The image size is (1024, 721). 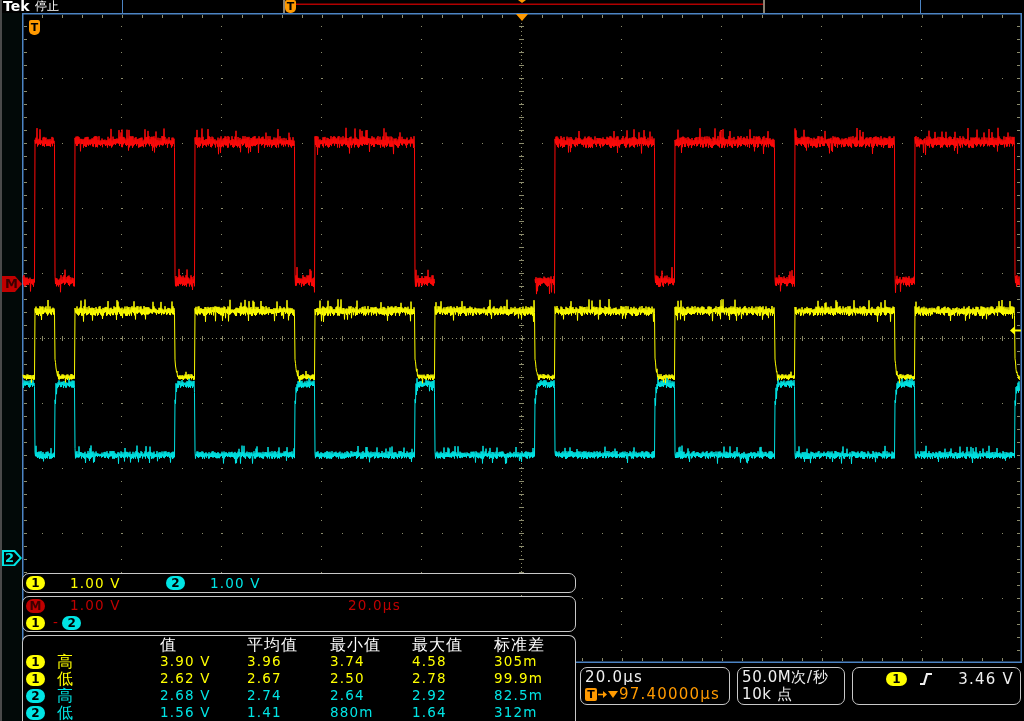 What do you see at coordinates (12, 558) in the screenshot?
I see `reference-marker: 2` at bounding box center [12, 558].